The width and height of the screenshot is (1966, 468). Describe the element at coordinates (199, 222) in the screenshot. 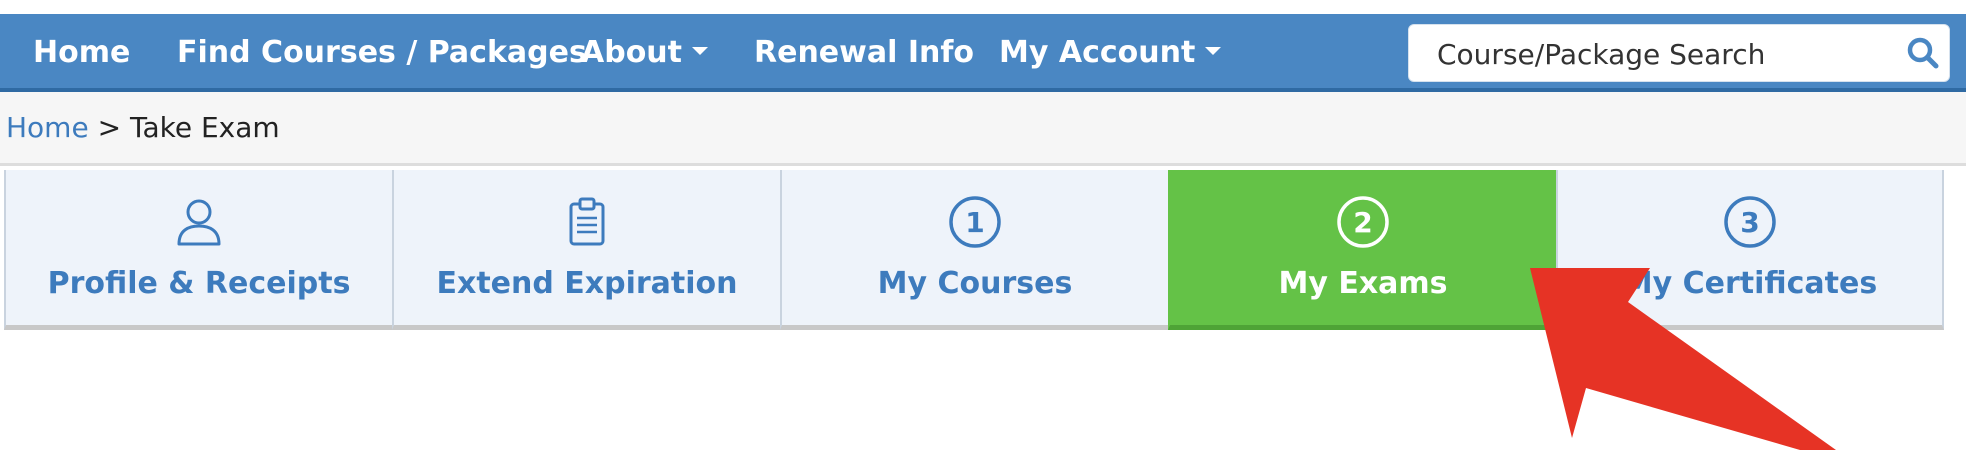

I see `user-icon` at that location.